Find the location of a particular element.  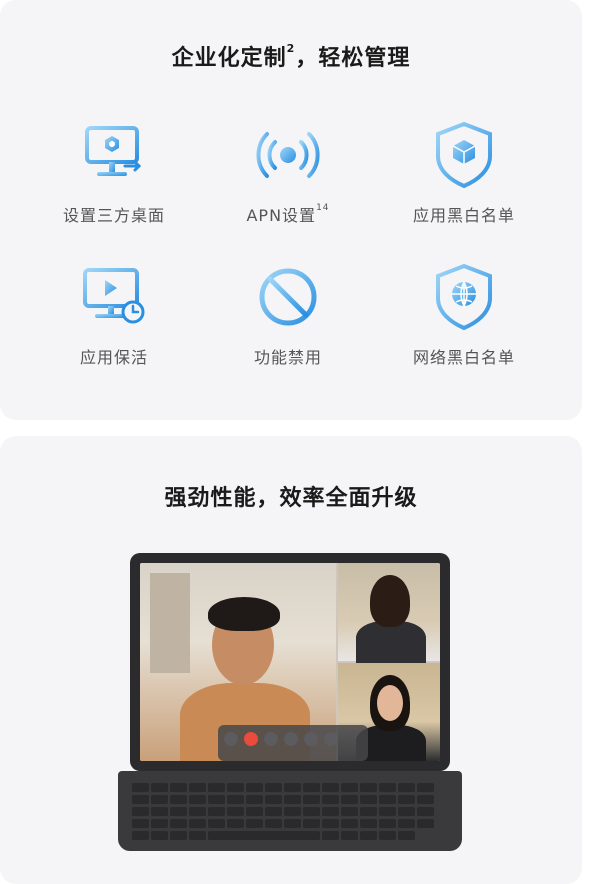

camera-button is located at coordinates (271, 739).